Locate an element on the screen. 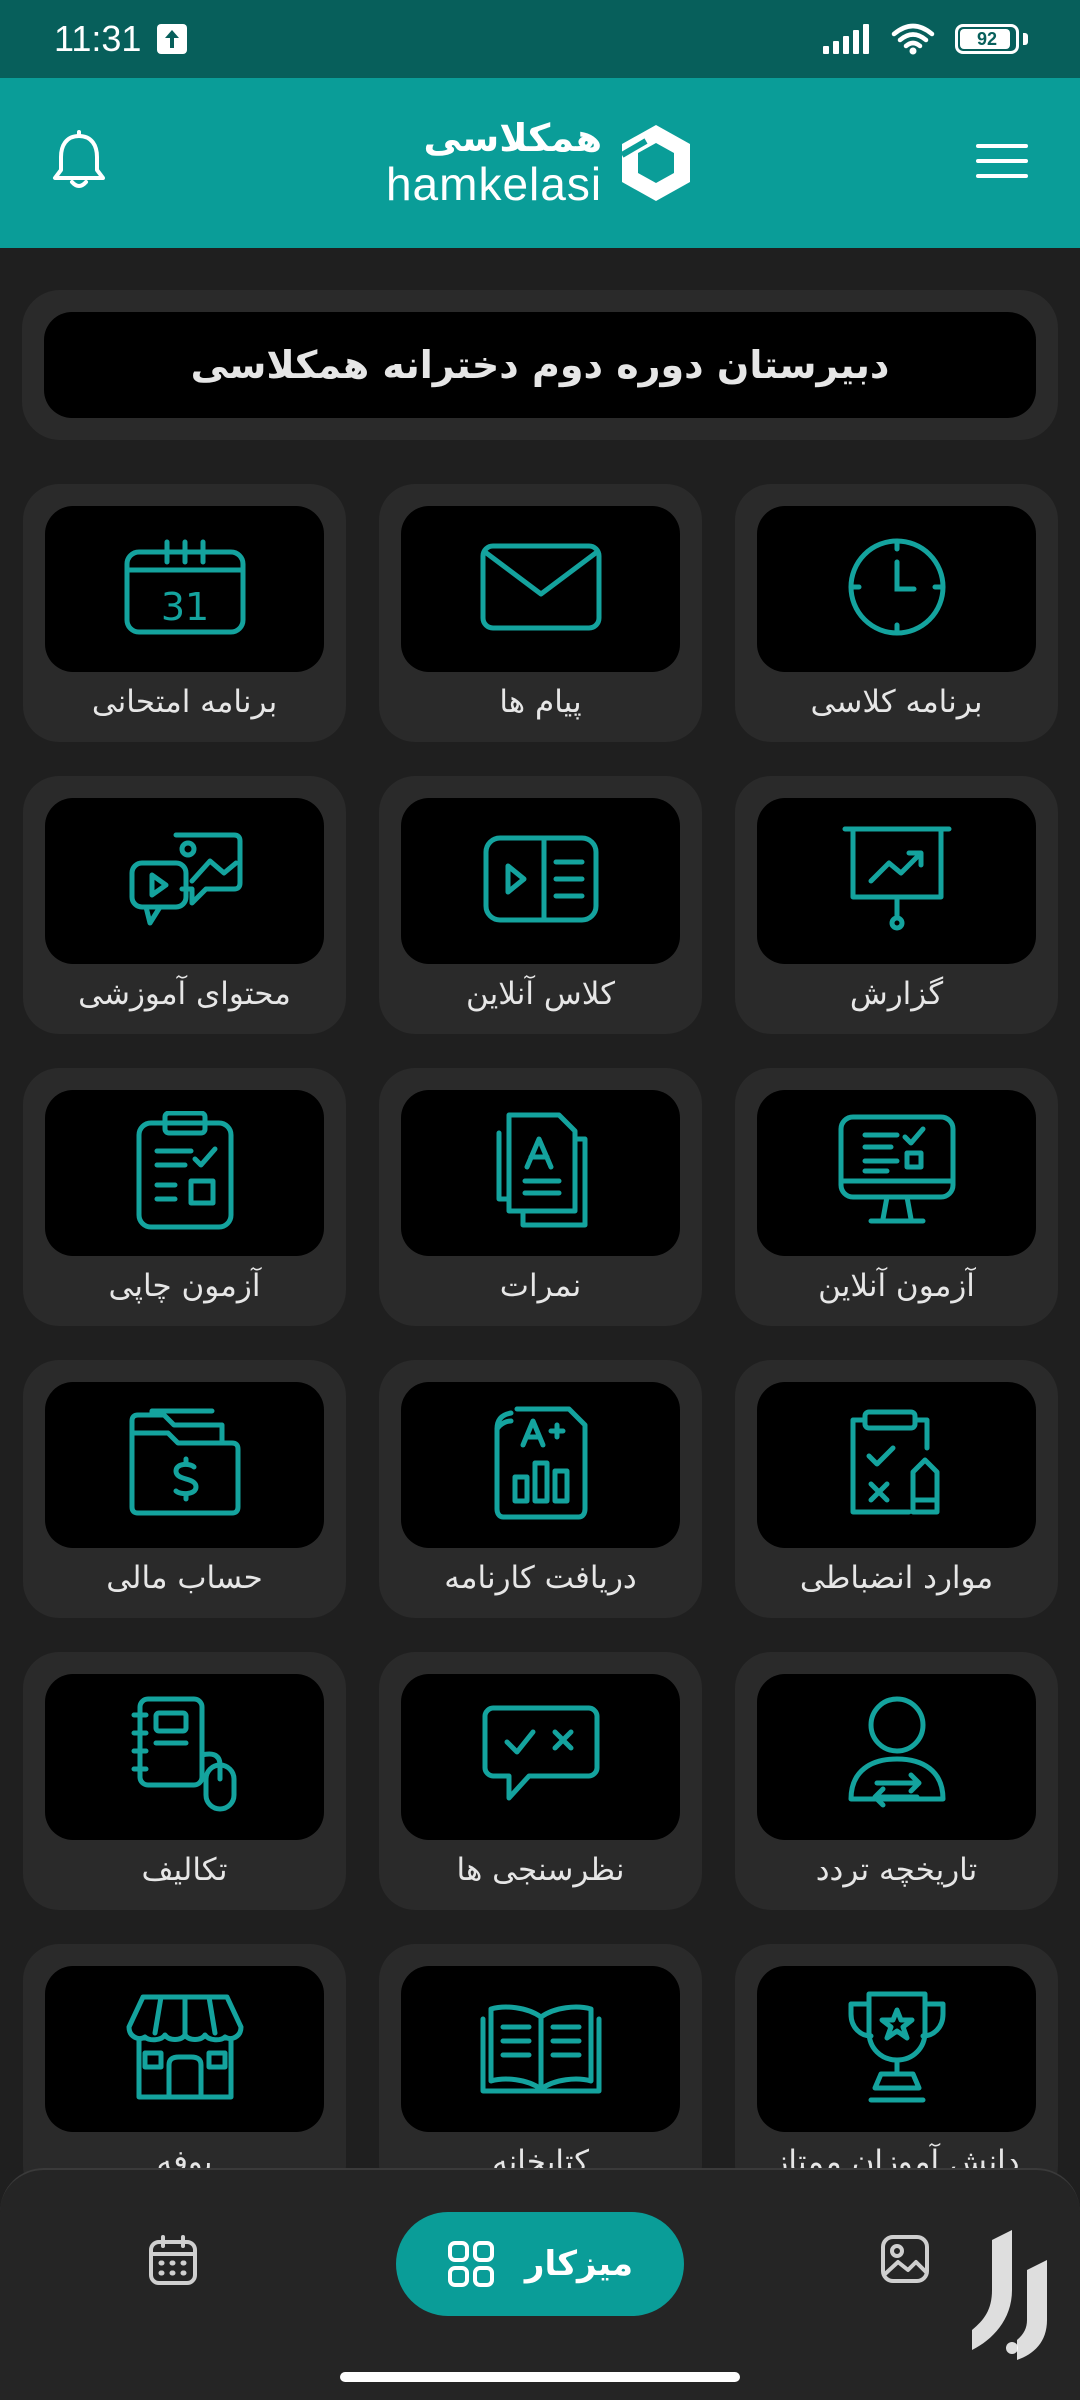 The image size is (1080, 2400). notifications-button is located at coordinates (79, 163).